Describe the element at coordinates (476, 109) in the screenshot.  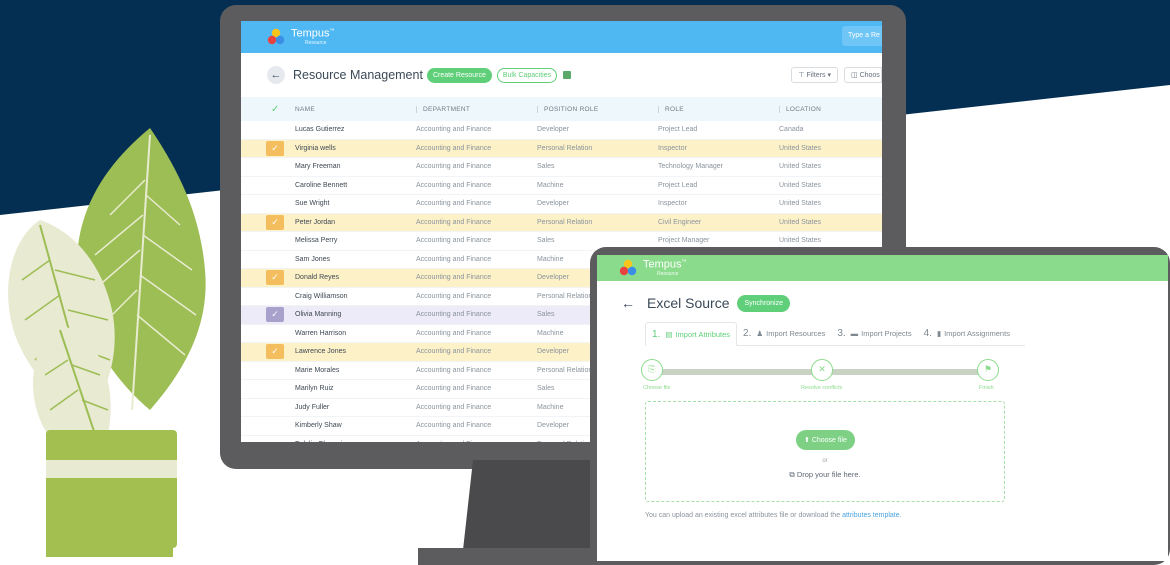
I see `column-header-department: DEPARTMENT` at that location.